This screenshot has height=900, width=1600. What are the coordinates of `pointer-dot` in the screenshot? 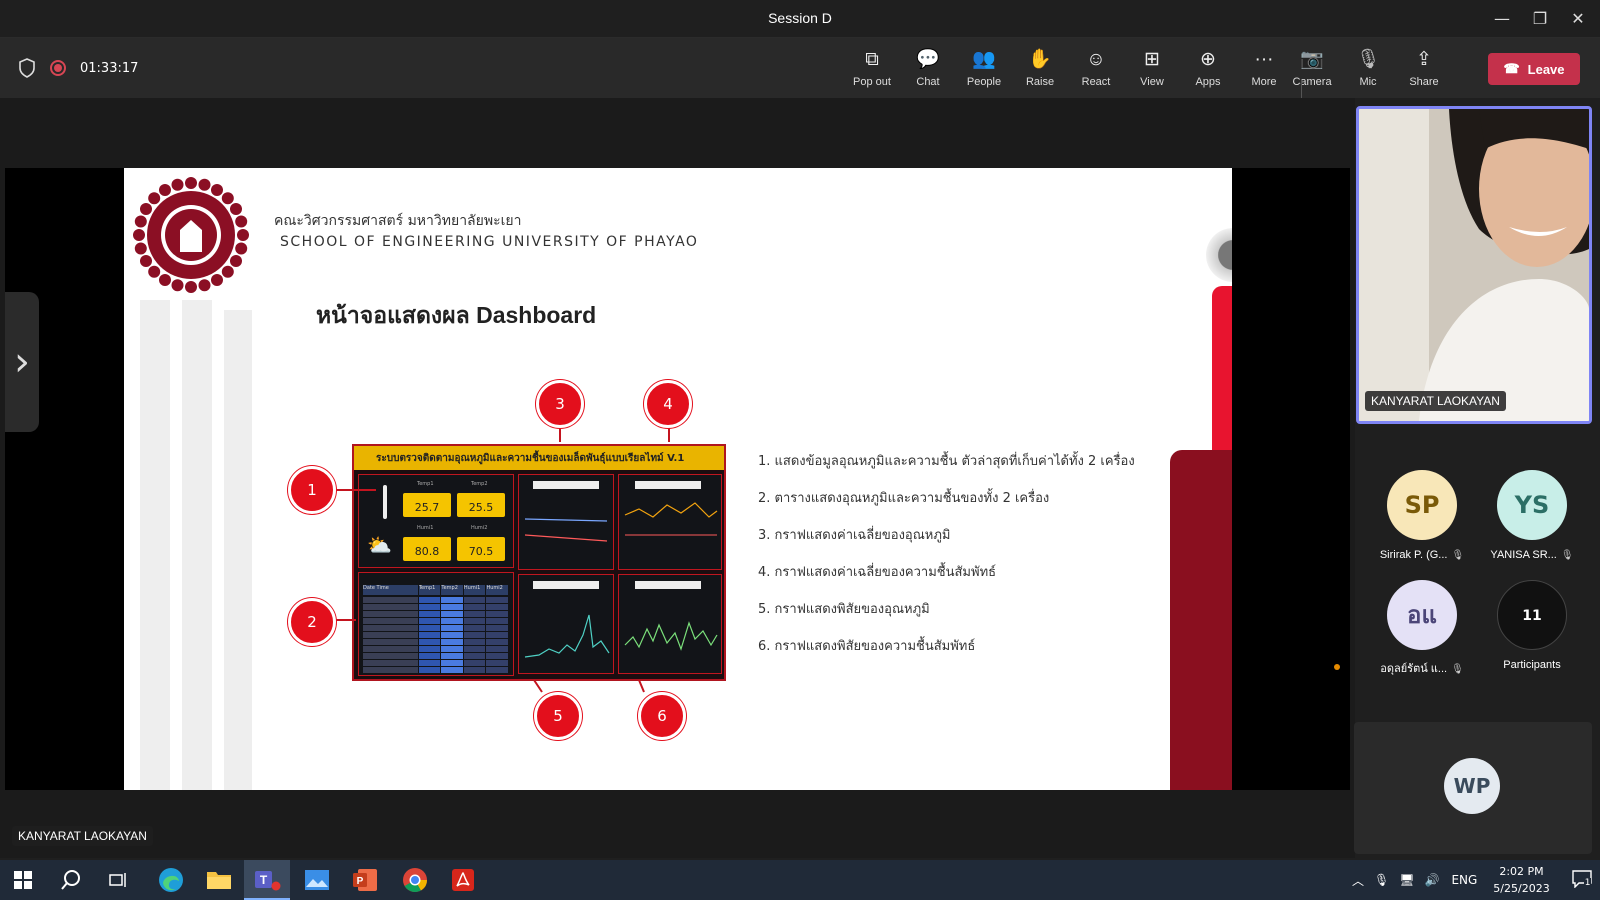 It's located at (1337, 667).